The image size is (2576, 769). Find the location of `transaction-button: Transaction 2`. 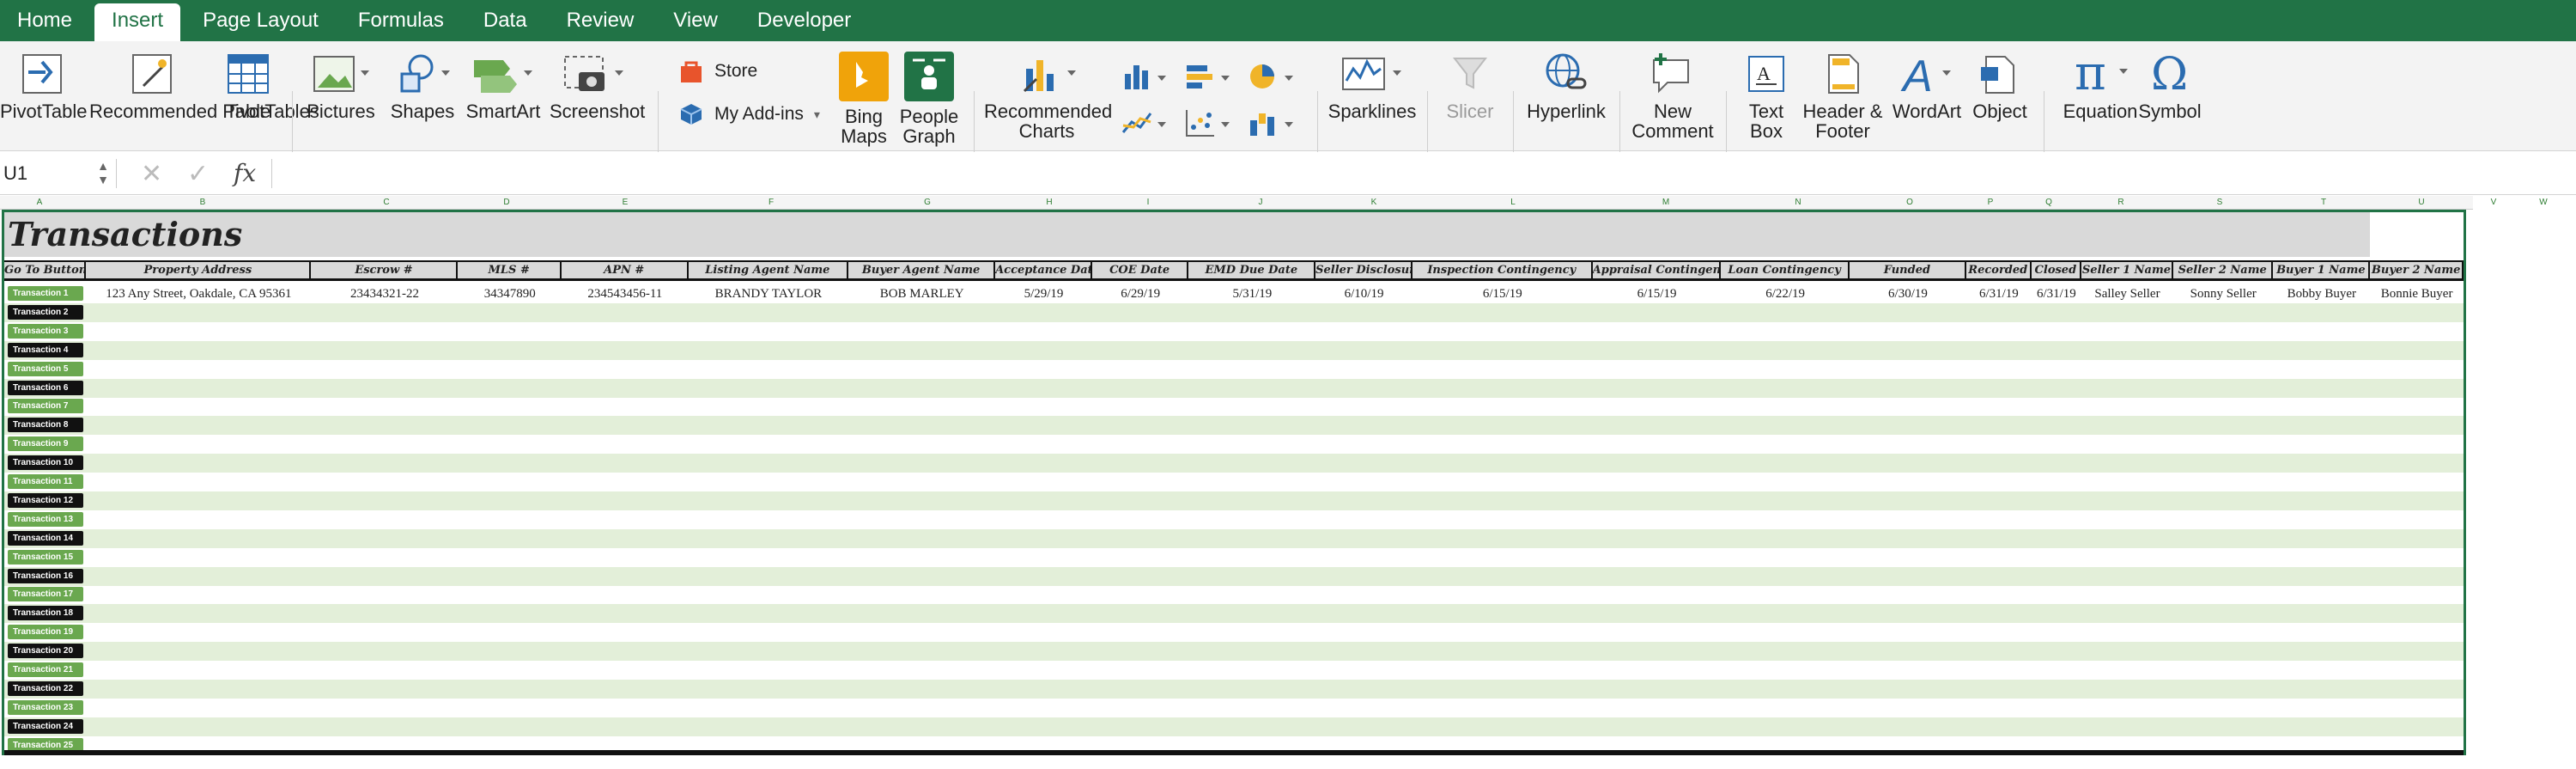

transaction-button: Transaction 2 is located at coordinates (45, 312).